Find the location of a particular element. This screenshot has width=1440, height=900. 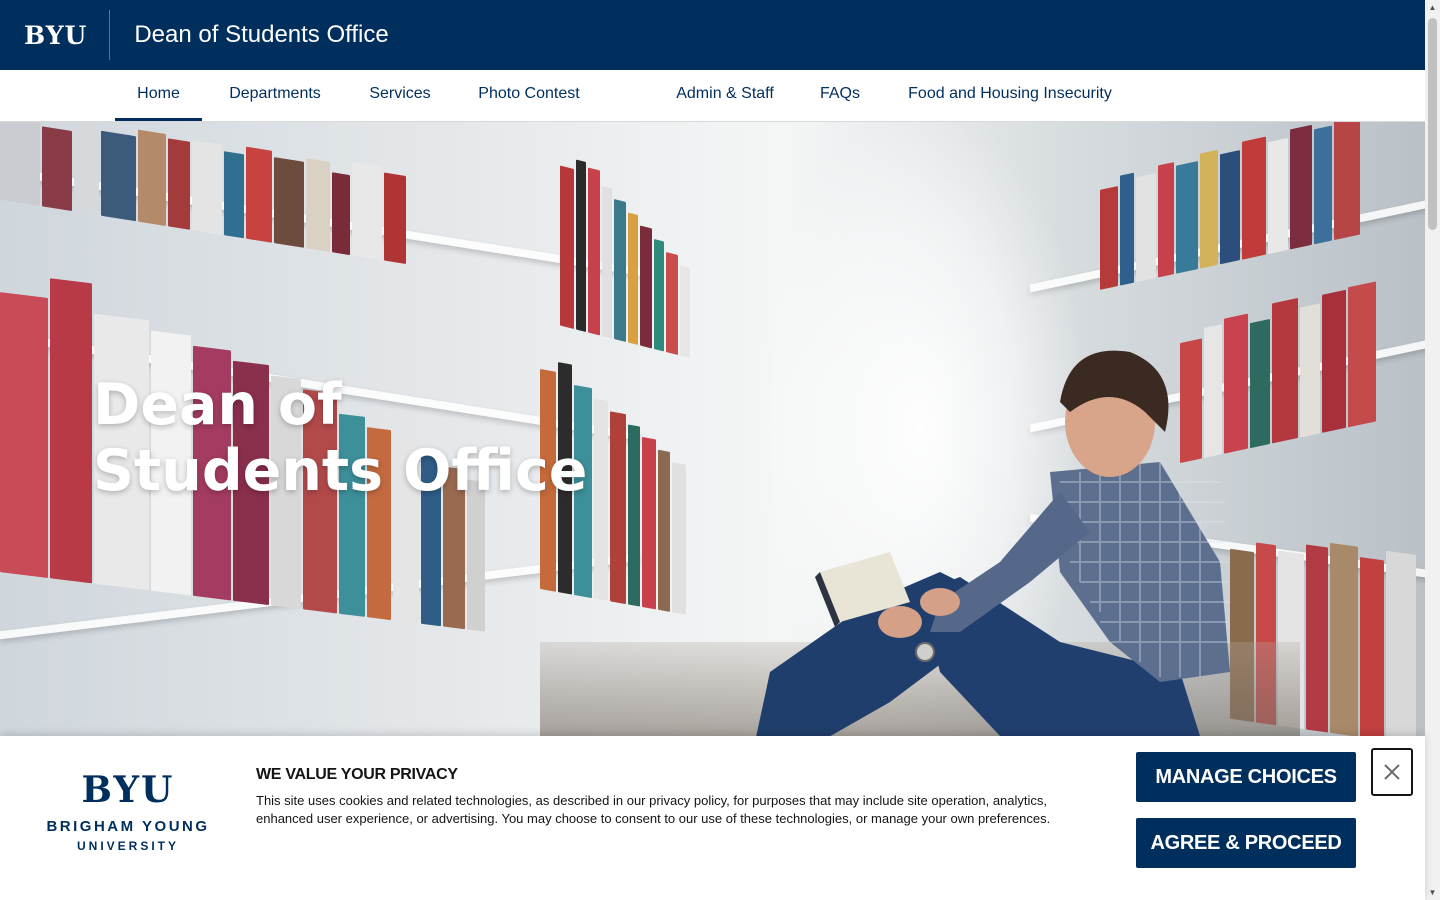

nav-faqs: FAQs is located at coordinates (840, 95).